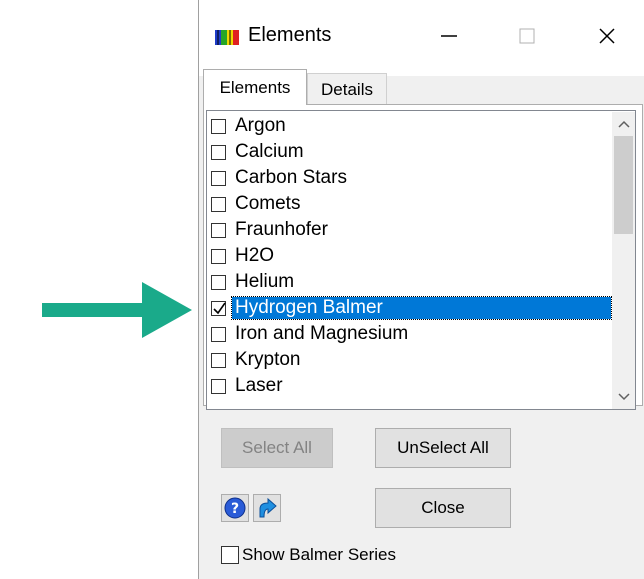  I want to click on list-item-label: Carbon Stars, so click(291, 177).